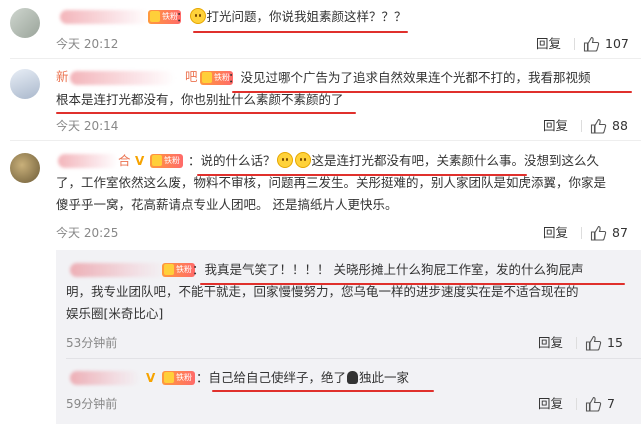  I want to click on timestamp: 今天 20:12, so click(87, 44).